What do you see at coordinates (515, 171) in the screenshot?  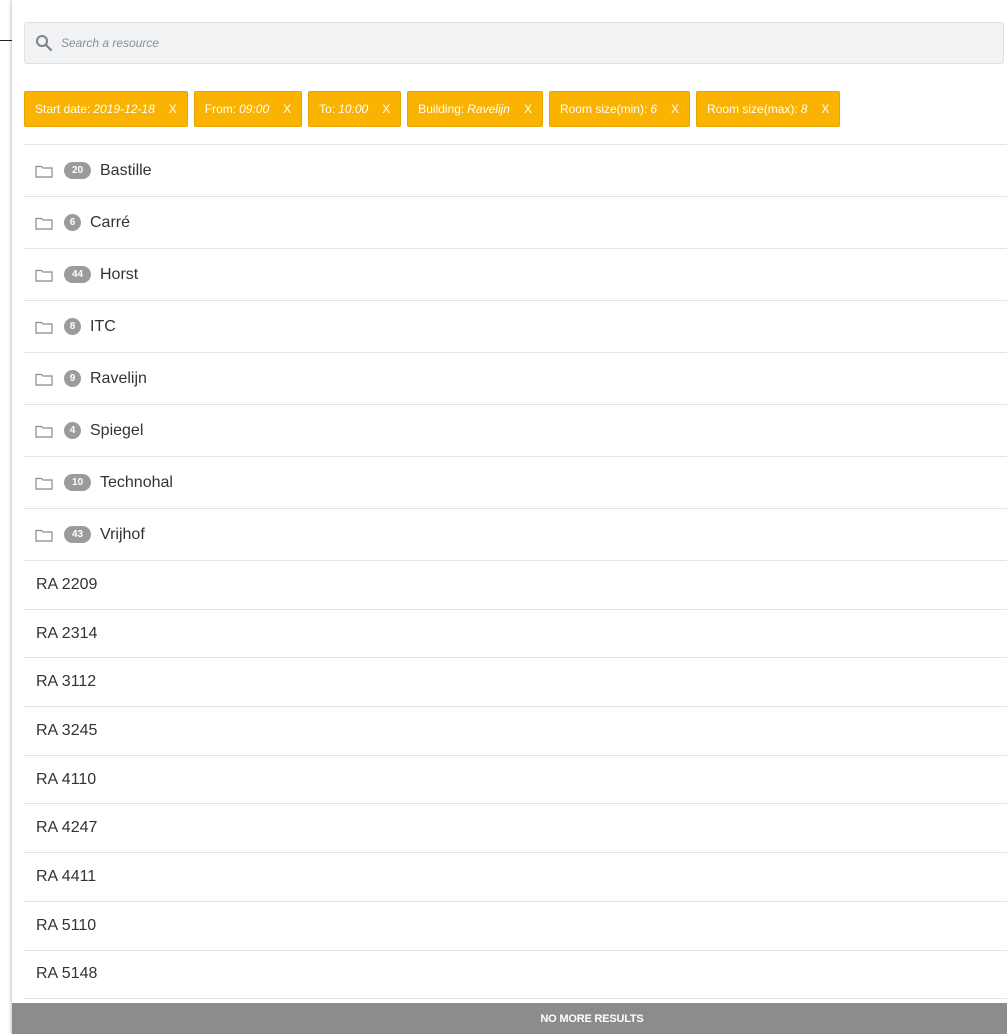 I see `building-folder-bastille: 20 Bastille` at bounding box center [515, 171].